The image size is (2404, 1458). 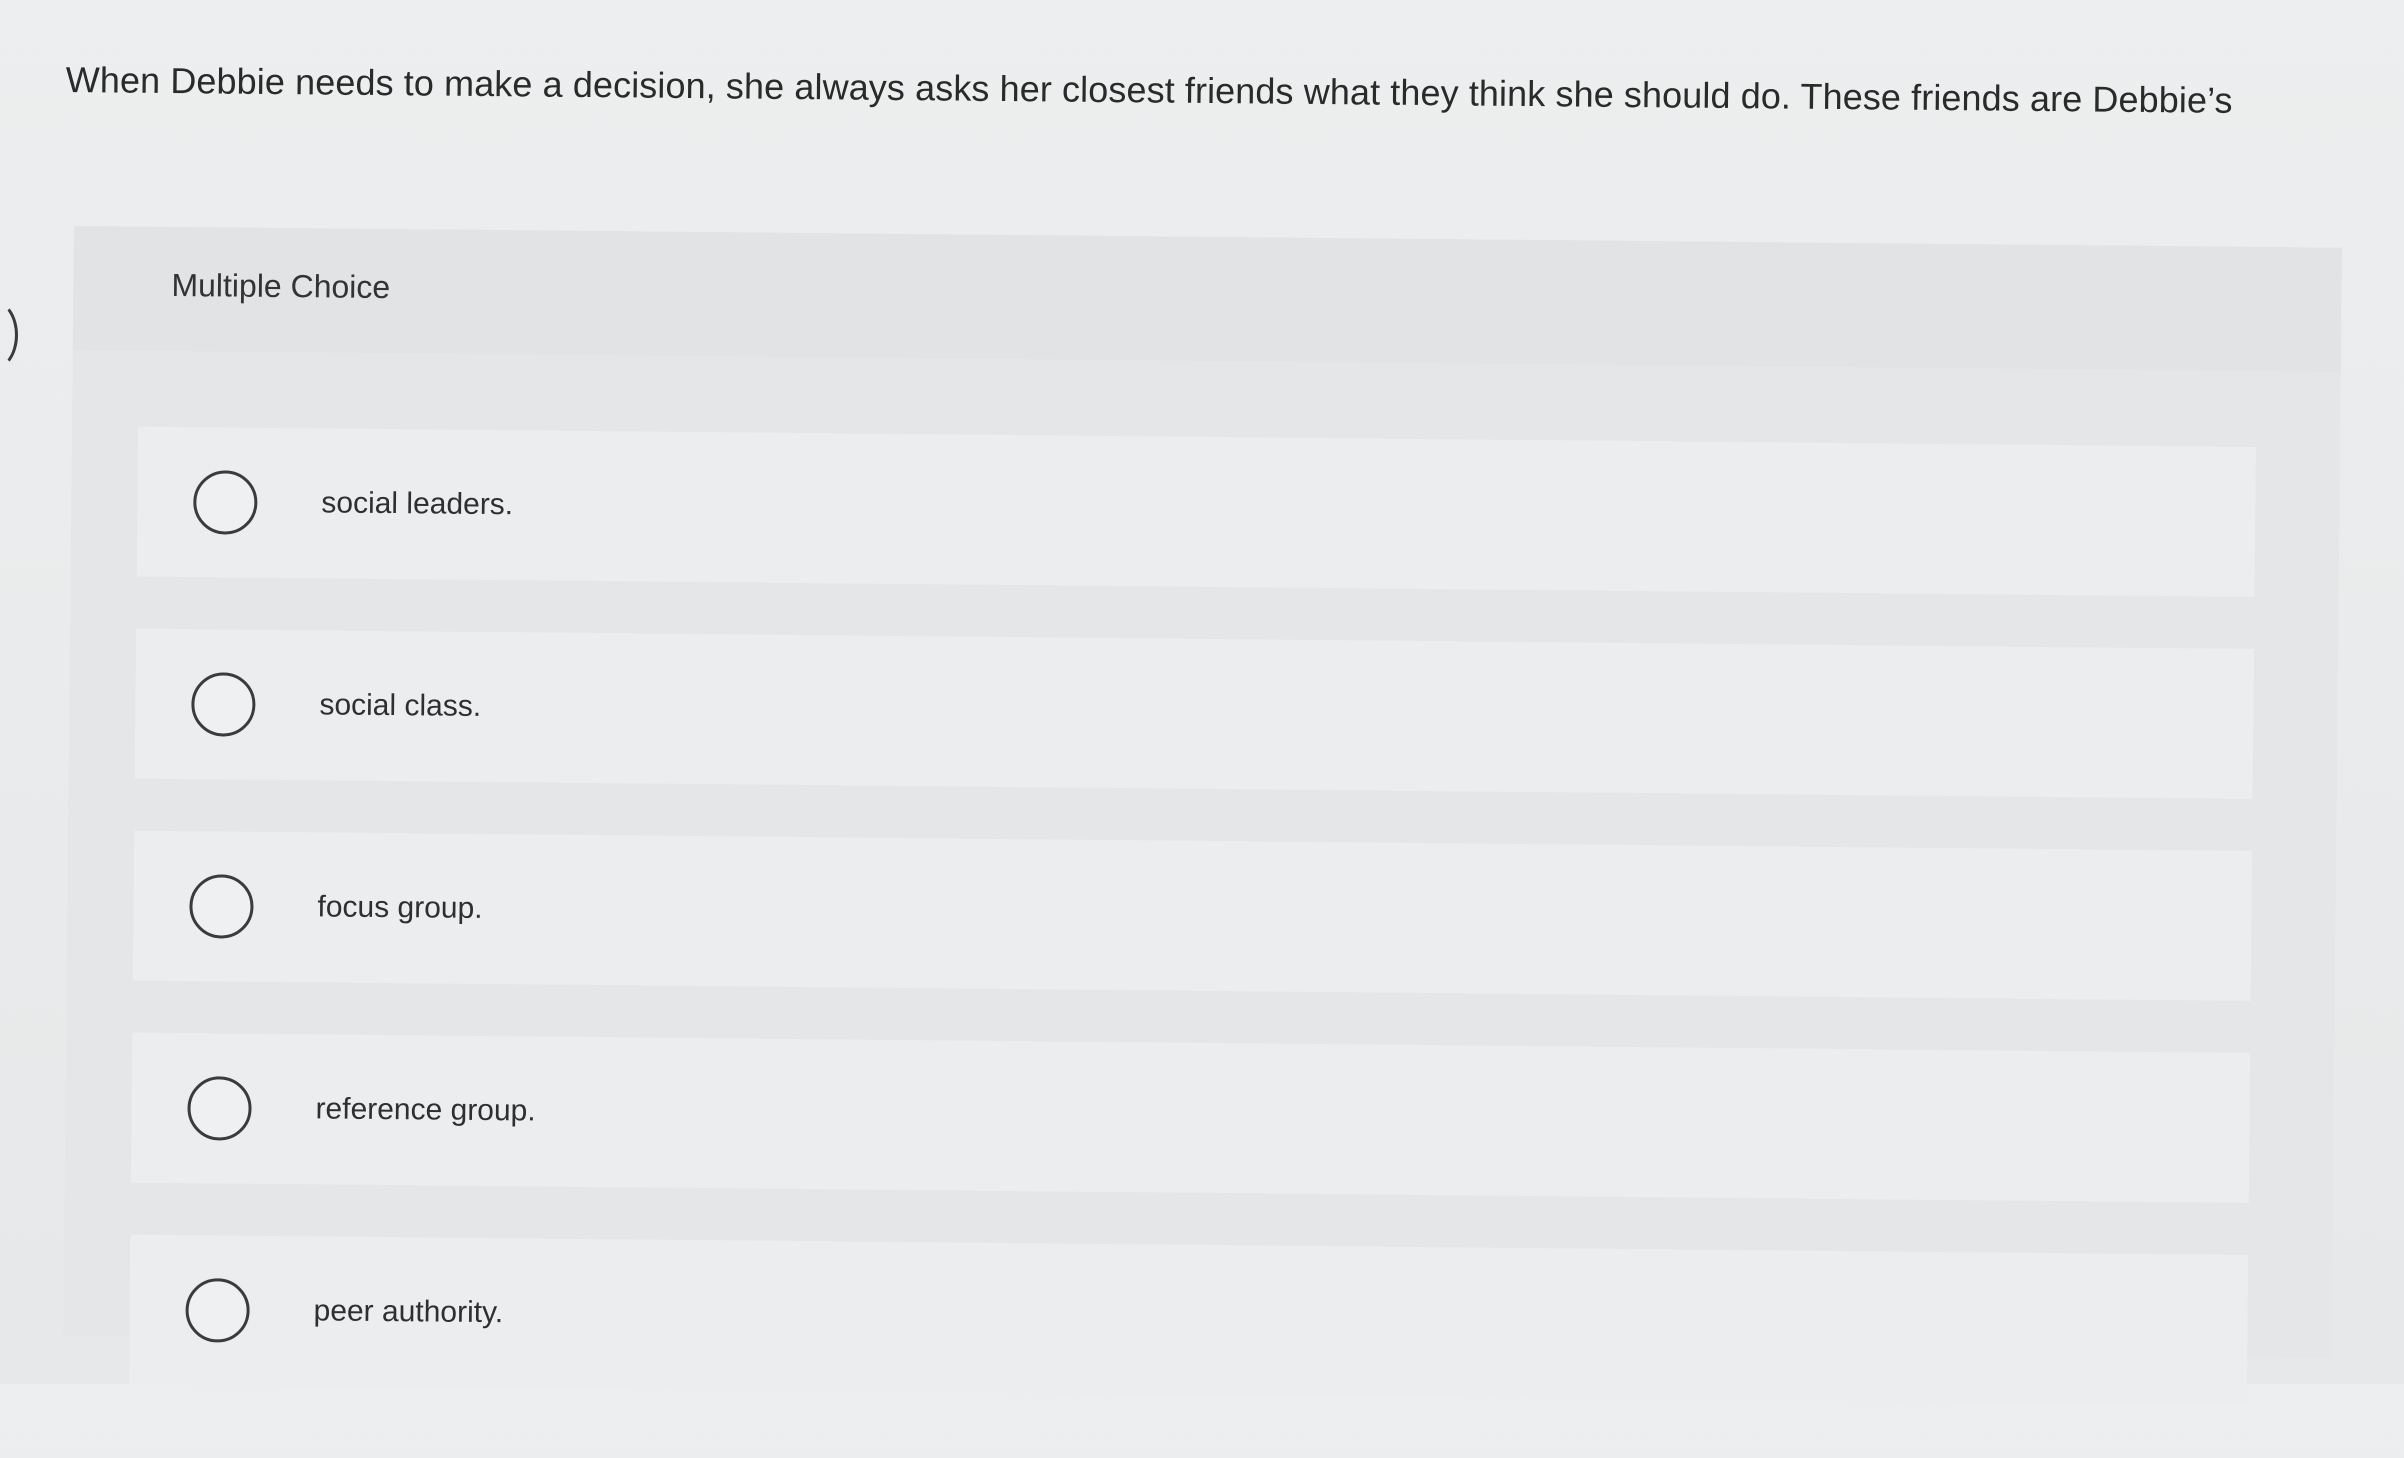 I want to click on answer-option-reference-group: reference group., so click(x=1190, y=1117).